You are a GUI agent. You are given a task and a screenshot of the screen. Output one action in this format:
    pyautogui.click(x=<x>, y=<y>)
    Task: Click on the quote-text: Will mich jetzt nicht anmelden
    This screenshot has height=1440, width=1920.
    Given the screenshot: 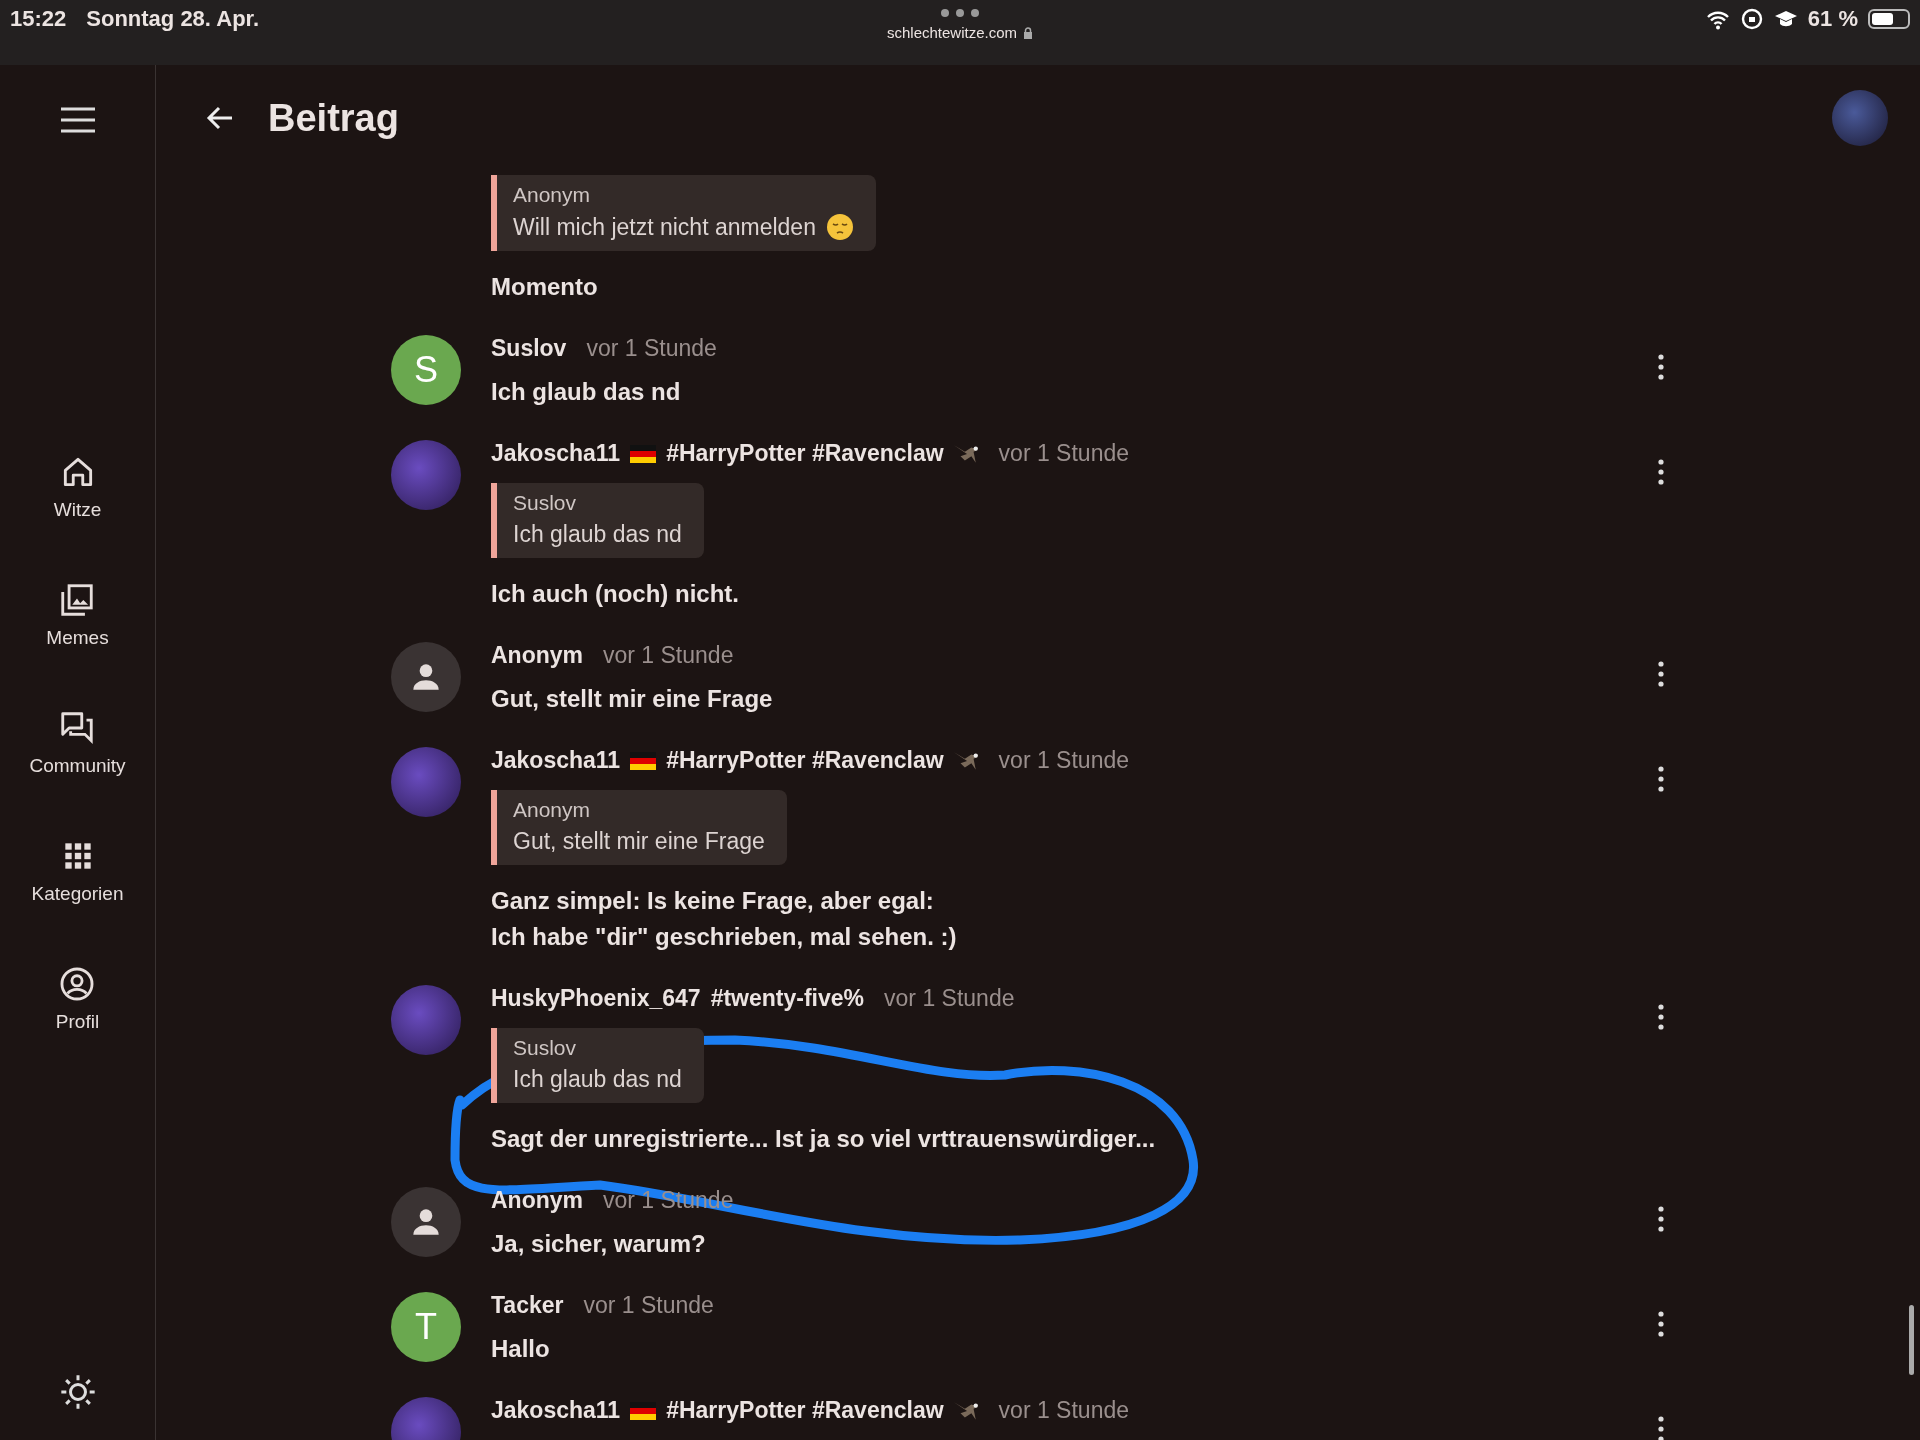 What is the action you would take?
    pyautogui.click(x=664, y=227)
    